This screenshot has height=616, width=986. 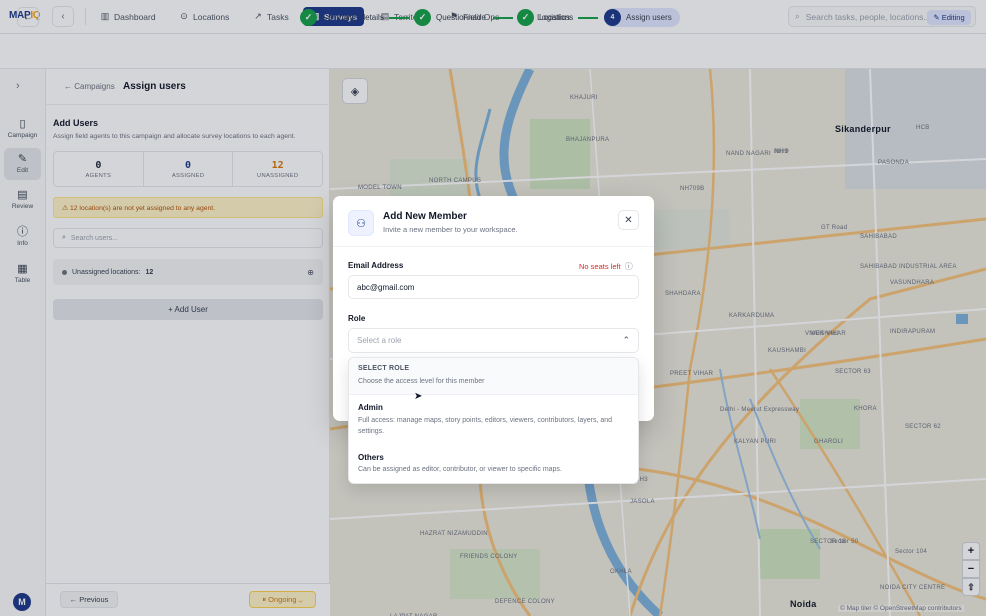 What do you see at coordinates (384, 368) in the screenshot?
I see `dropdown-heading: SELECT ROLE` at bounding box center [384, 368].